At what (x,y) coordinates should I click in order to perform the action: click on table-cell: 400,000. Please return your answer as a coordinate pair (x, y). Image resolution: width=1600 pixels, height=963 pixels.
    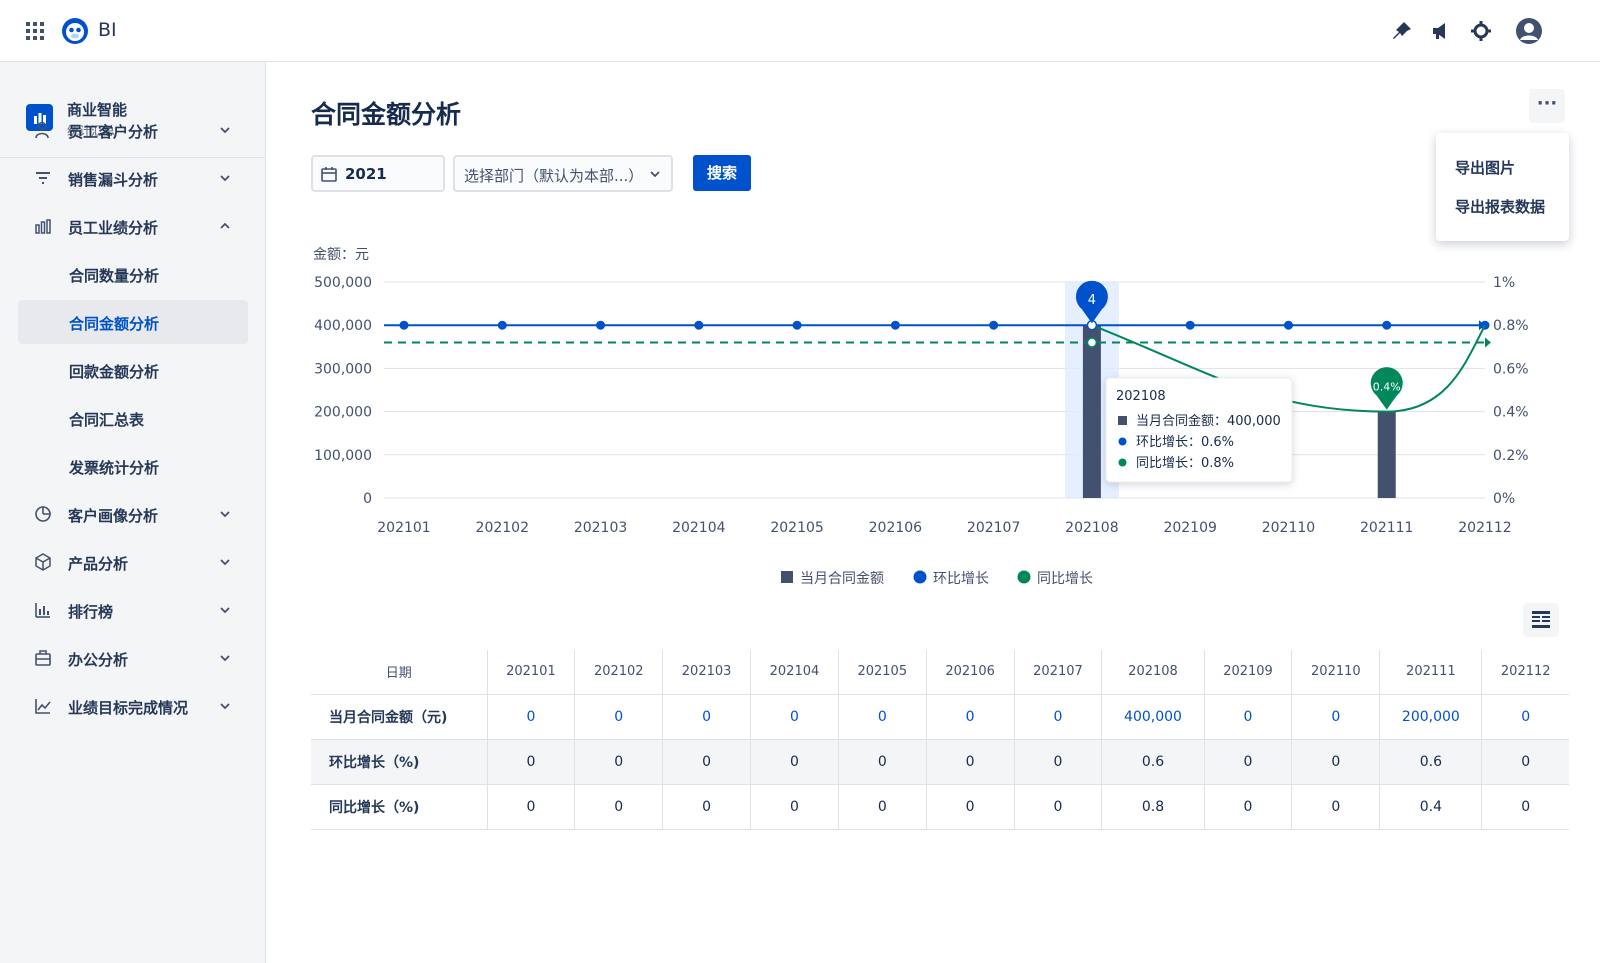
    Looking at the image, I should click on (1153, 717).